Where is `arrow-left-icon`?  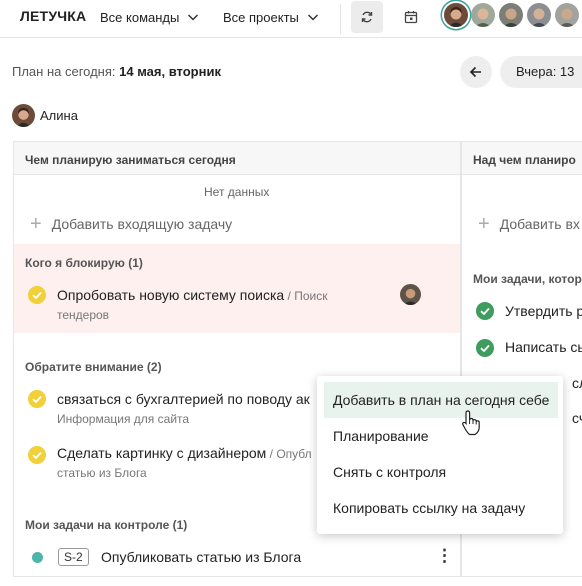 arrow-left-icon is located at coordinates (475, 72).